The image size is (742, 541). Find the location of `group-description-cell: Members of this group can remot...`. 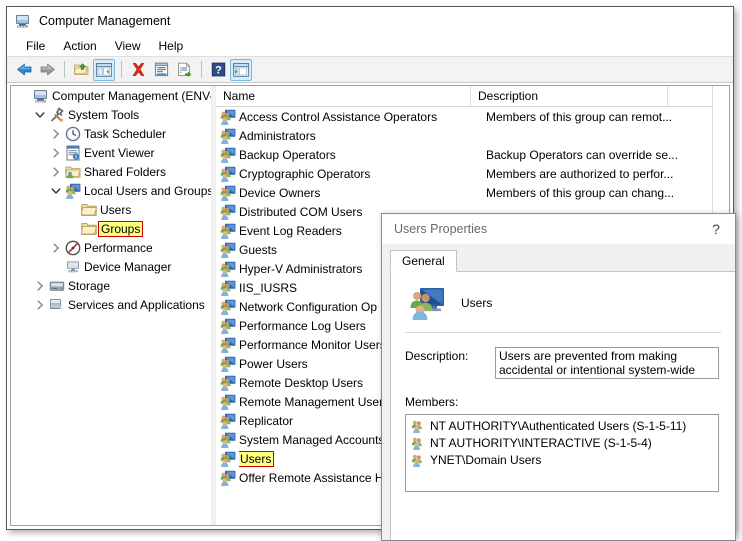

group-description-cell: Members of this group can remot... is located at coordinates (579, 116).